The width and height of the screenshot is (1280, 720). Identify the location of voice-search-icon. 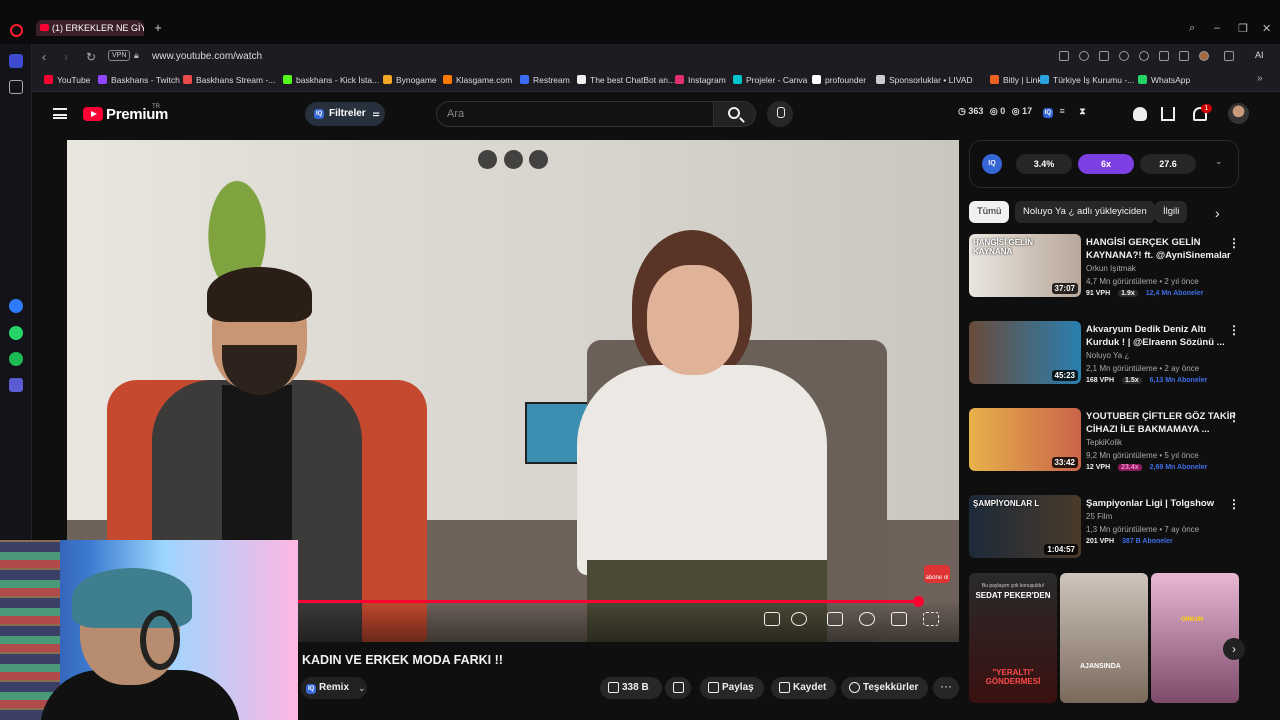
(780, 114).